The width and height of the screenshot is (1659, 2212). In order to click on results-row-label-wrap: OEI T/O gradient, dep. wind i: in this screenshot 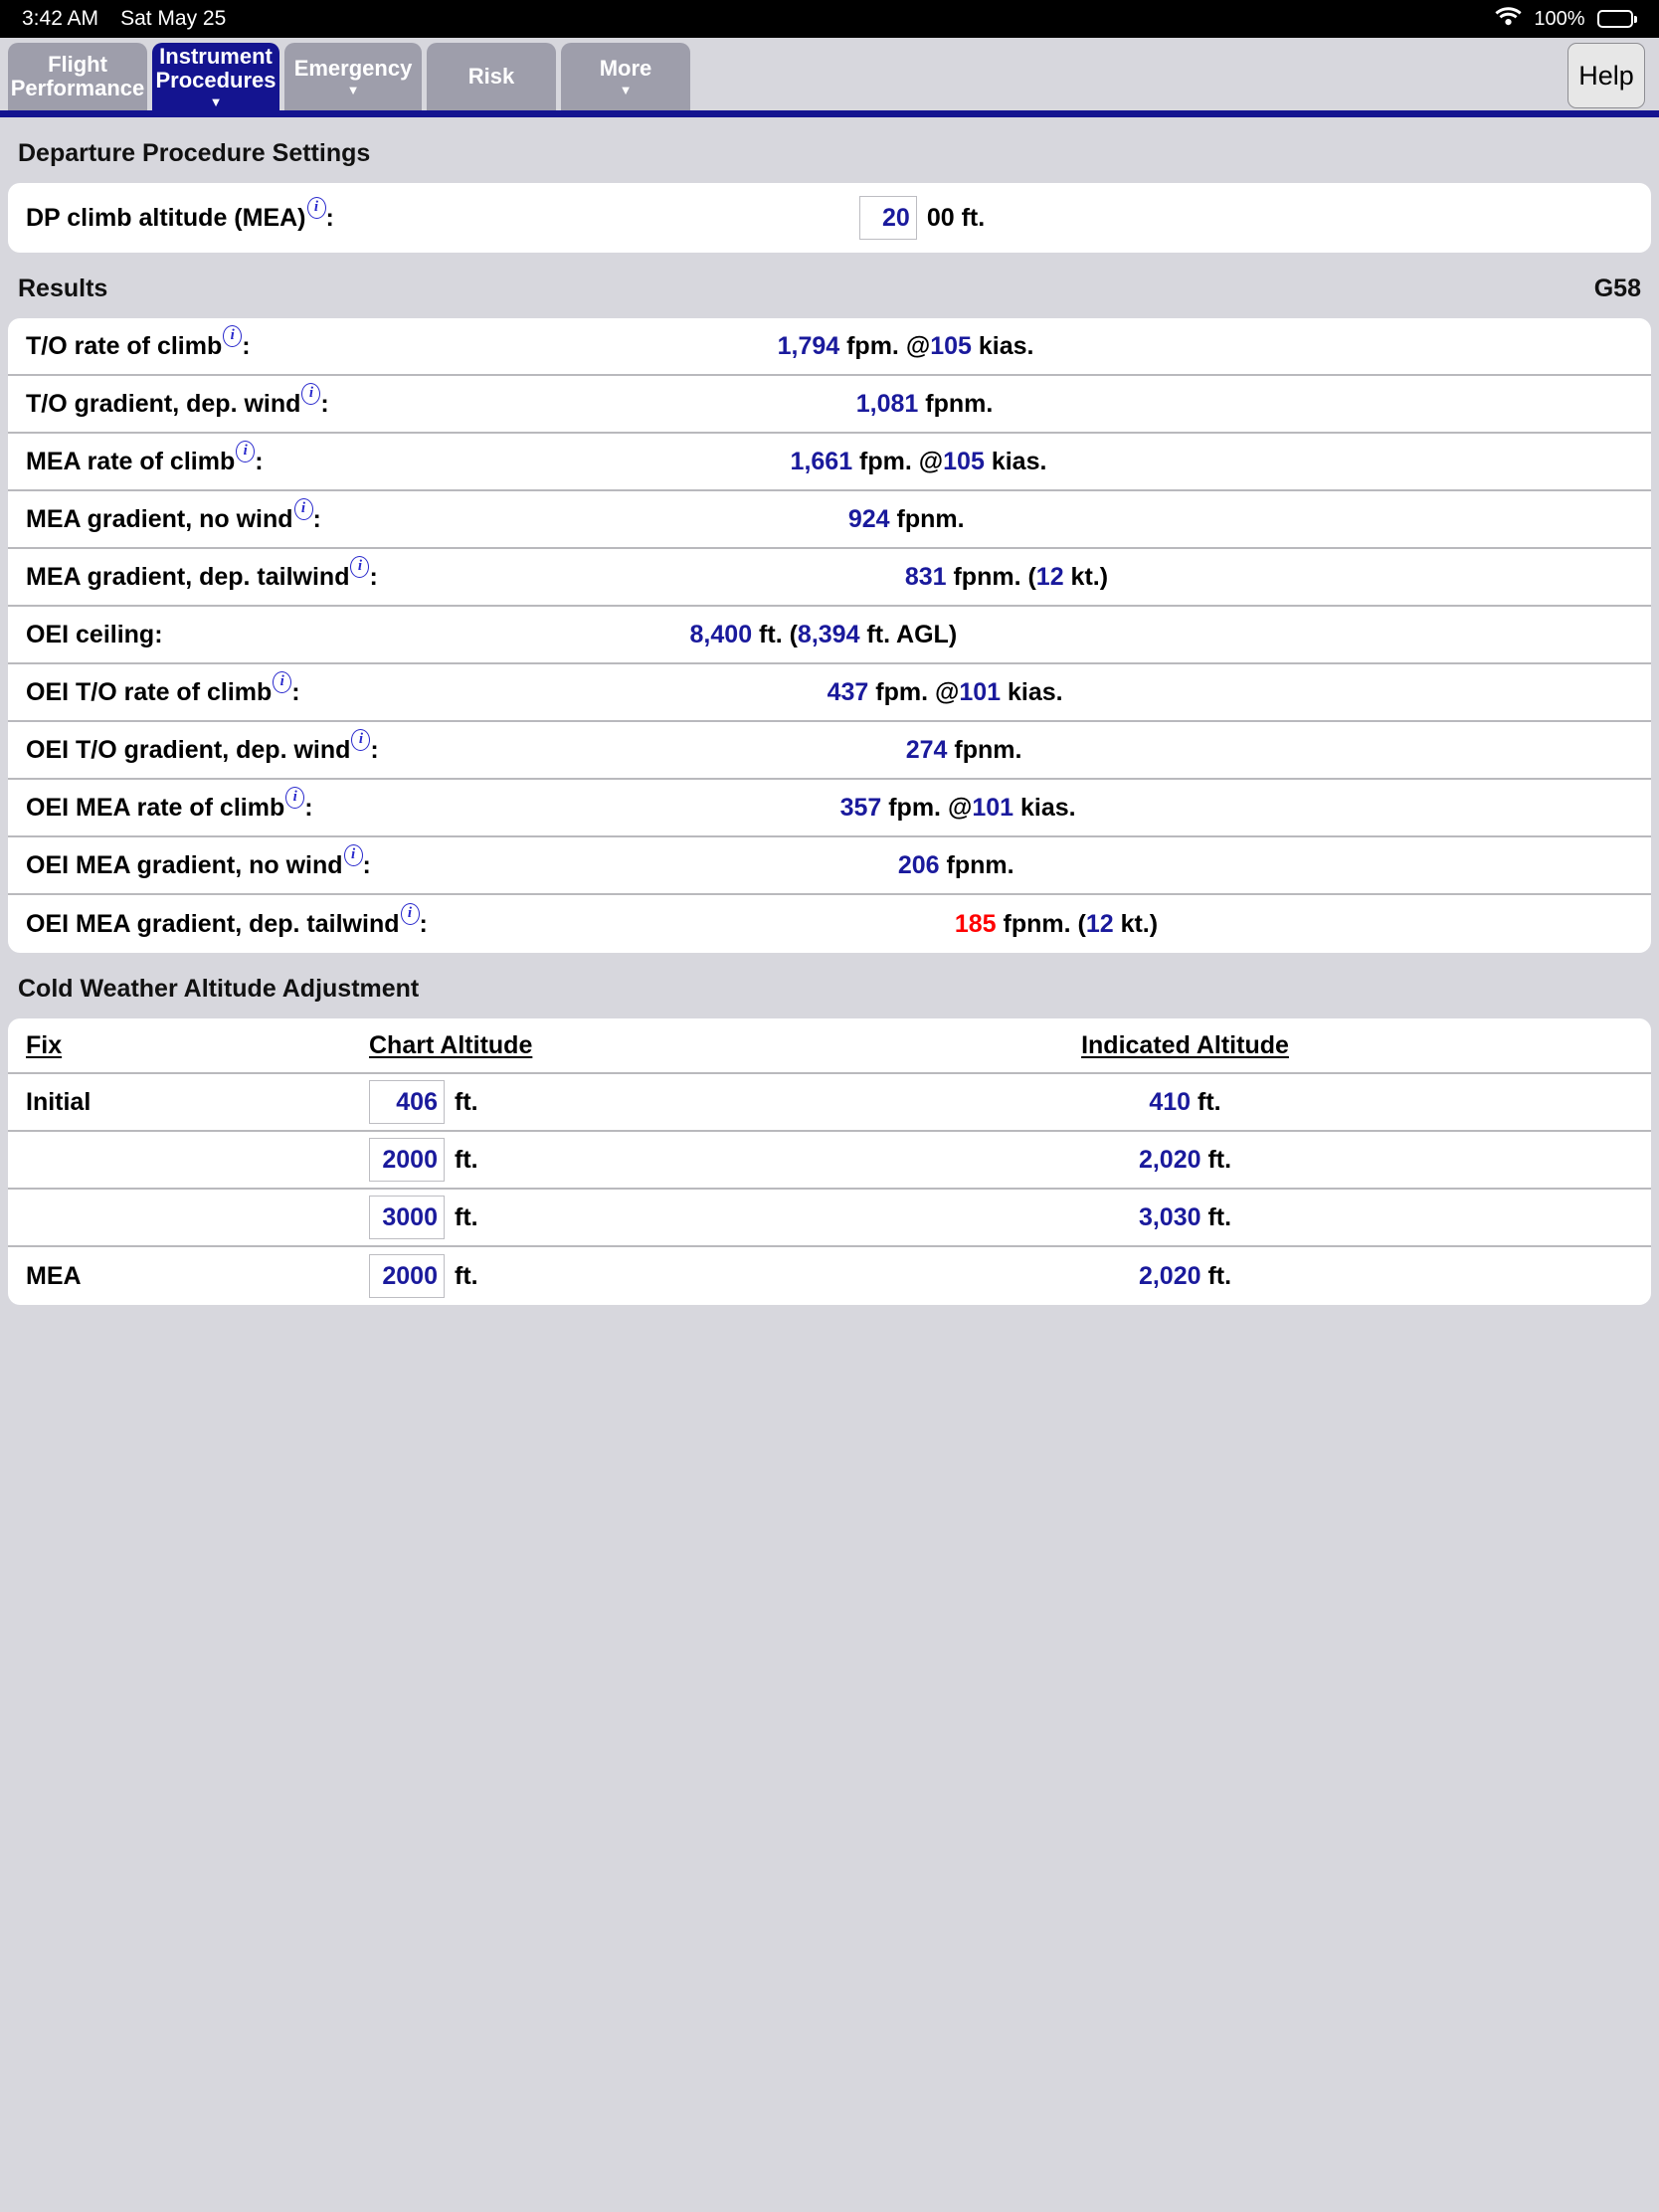, I will do `click(202, 746)`.